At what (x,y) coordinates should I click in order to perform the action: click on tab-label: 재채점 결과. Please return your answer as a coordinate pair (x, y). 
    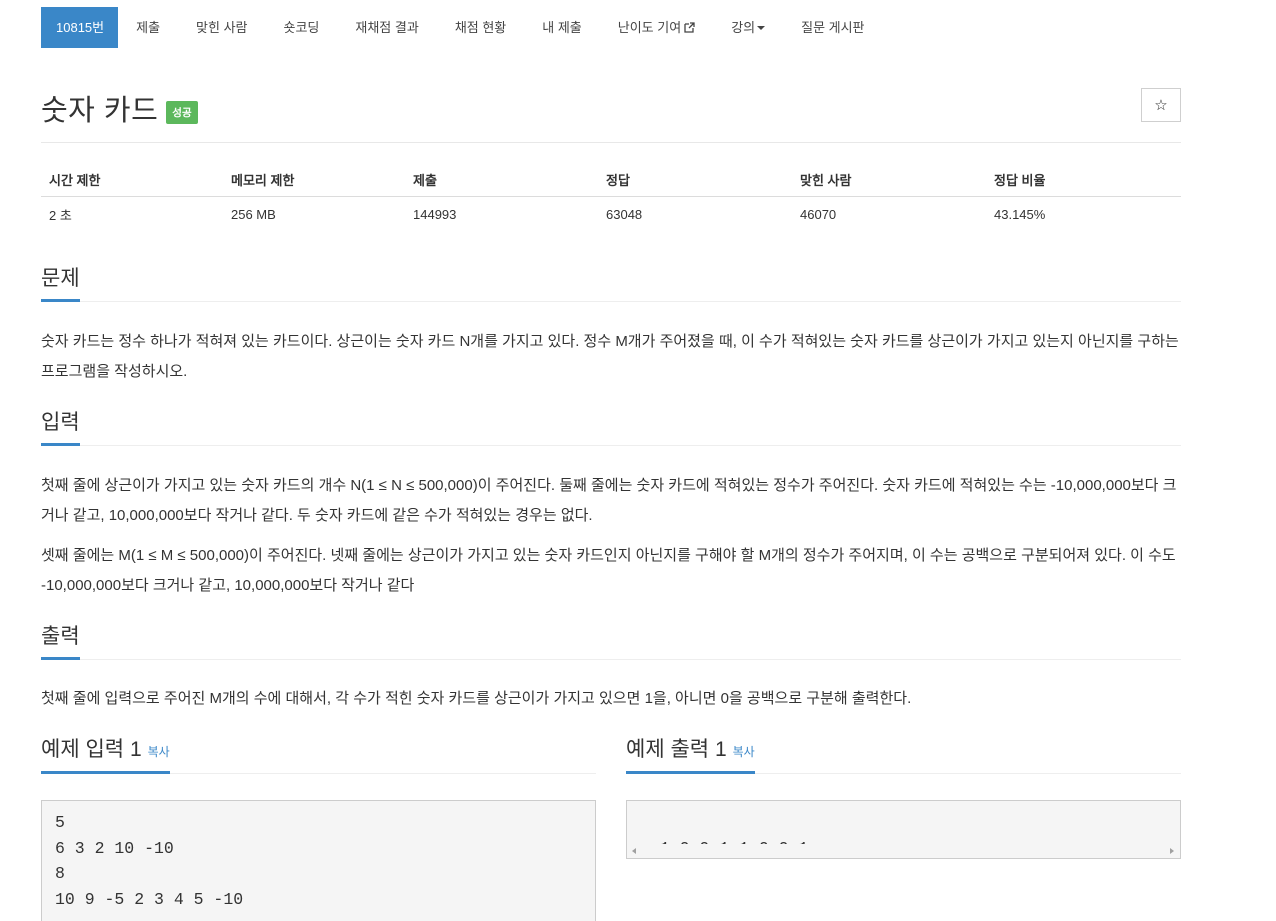
    Looking at the image, I should click on (387, 27).